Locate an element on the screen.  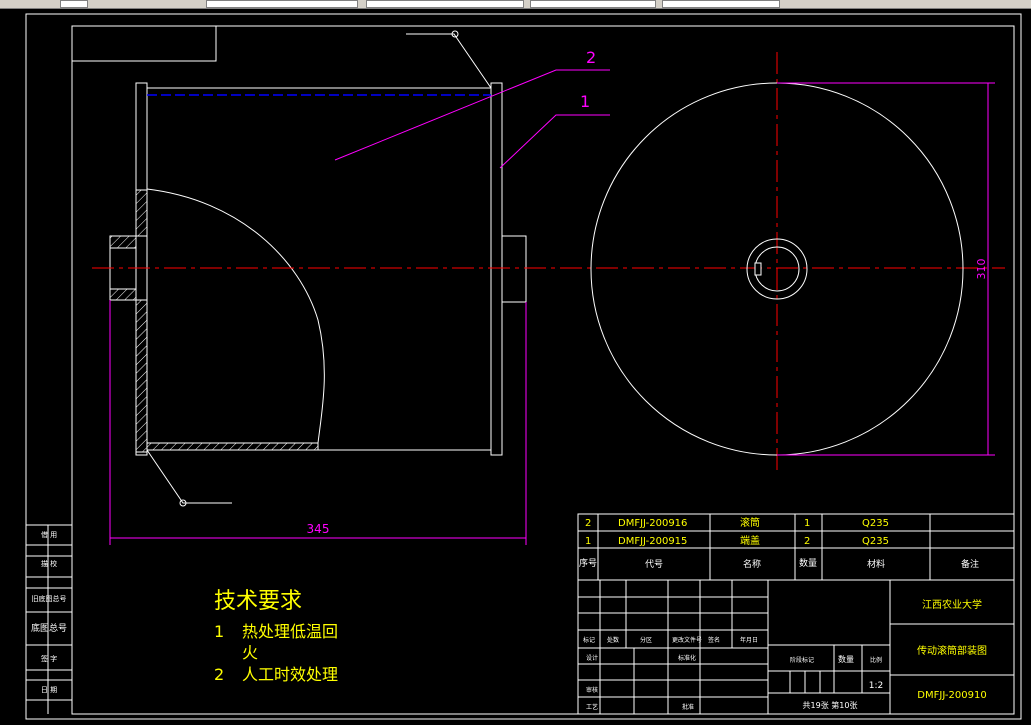
dimension-width is located at coordinates (318, 422).